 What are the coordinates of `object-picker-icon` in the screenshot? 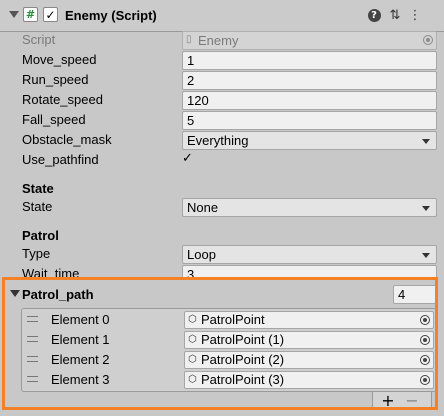 It's located at (428, 40).